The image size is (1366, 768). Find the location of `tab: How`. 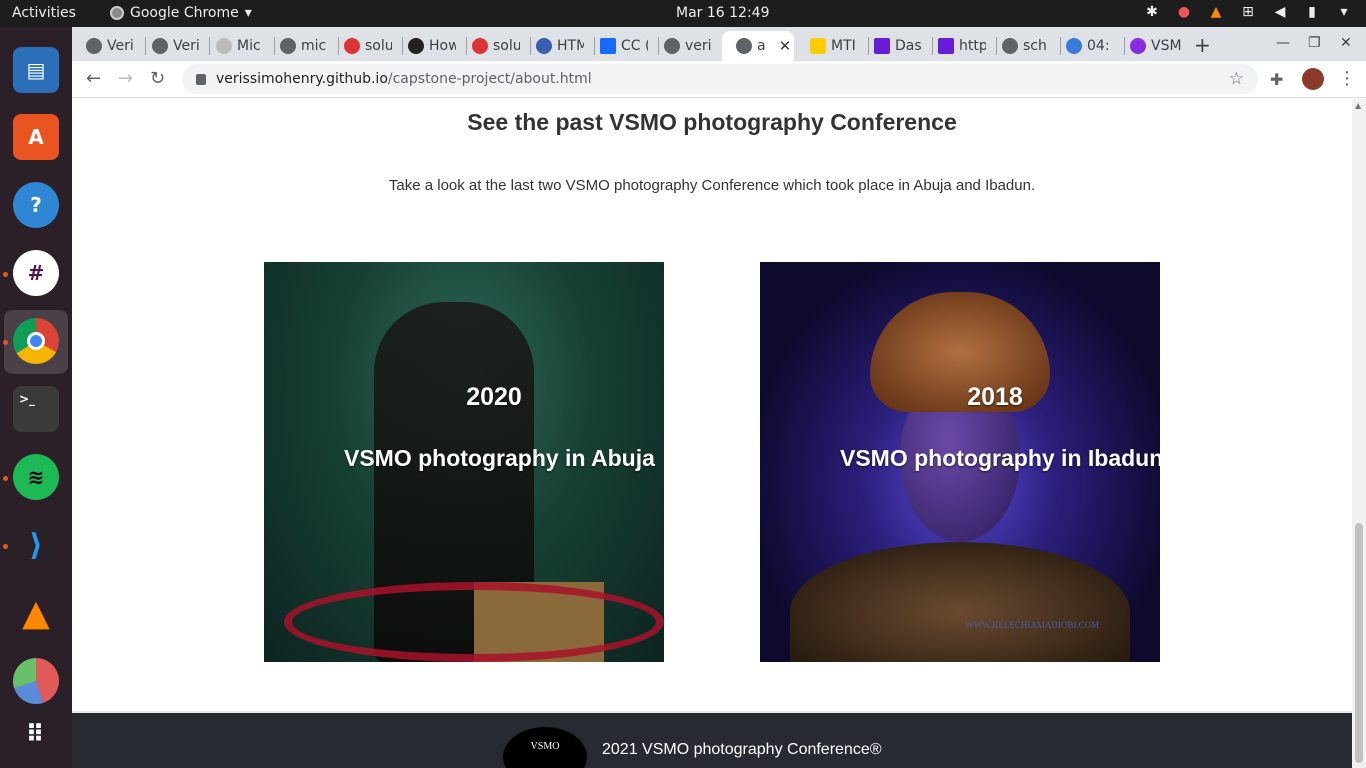

tab: How is located at coordinates (425, 46).